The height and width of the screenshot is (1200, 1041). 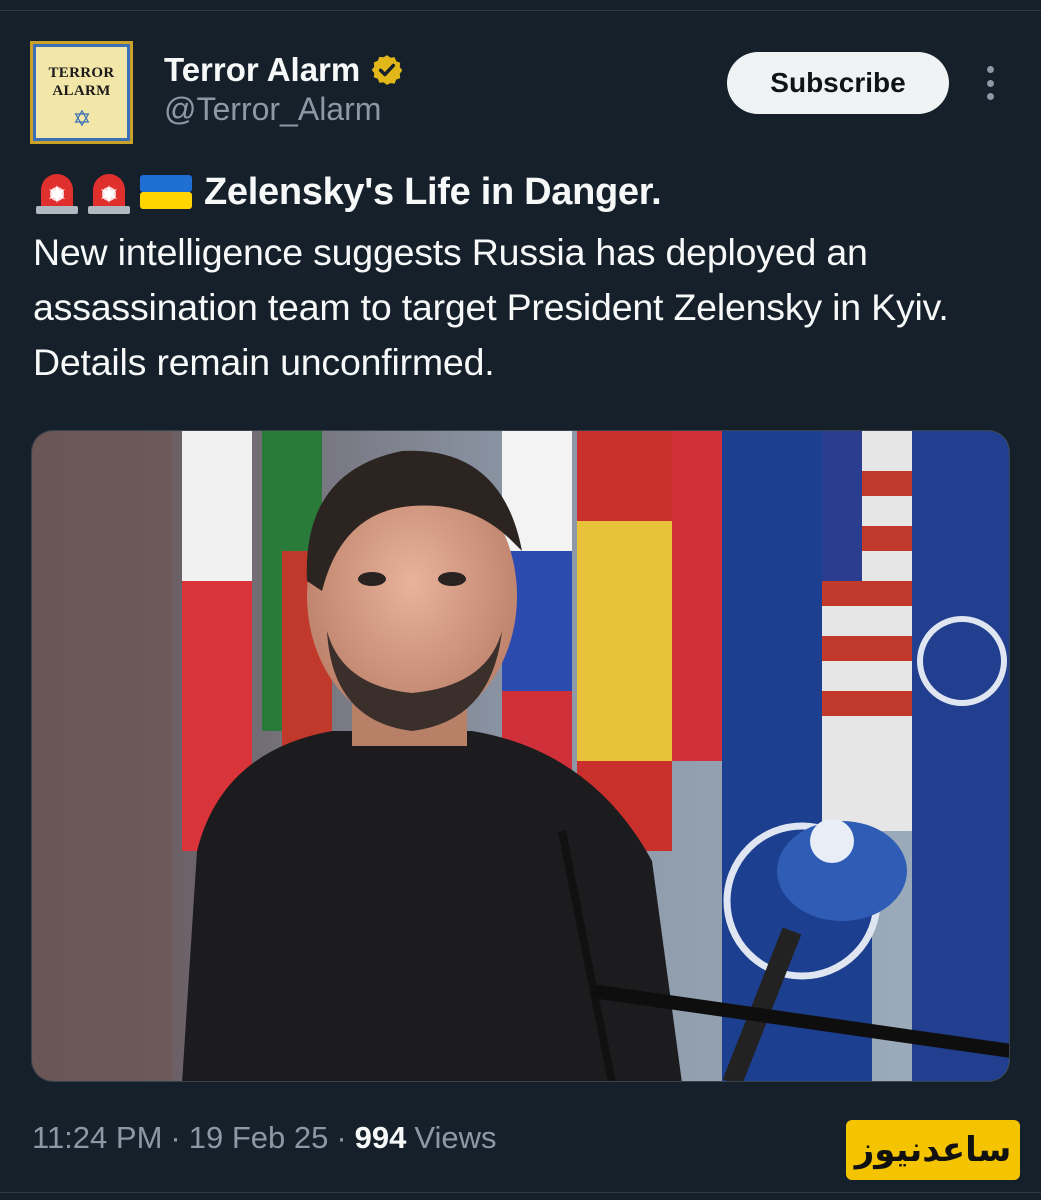 I want to click on watermark-text: ساعدنیوز, so click(x=933, y=1150).